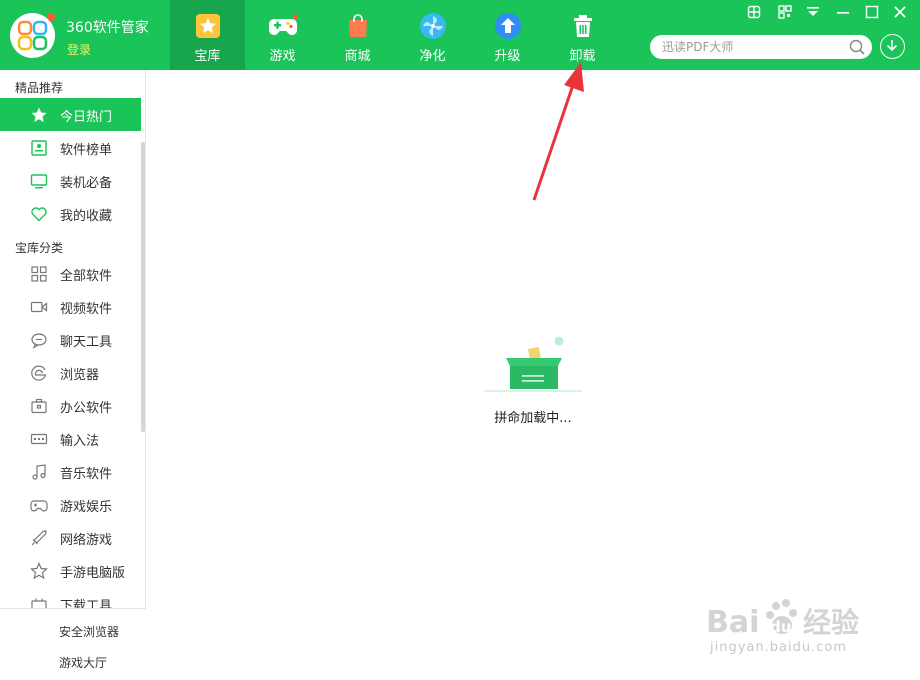  Describe the element at coordinates (39, 114) in the screenshot. I see `star-icon` at that location.